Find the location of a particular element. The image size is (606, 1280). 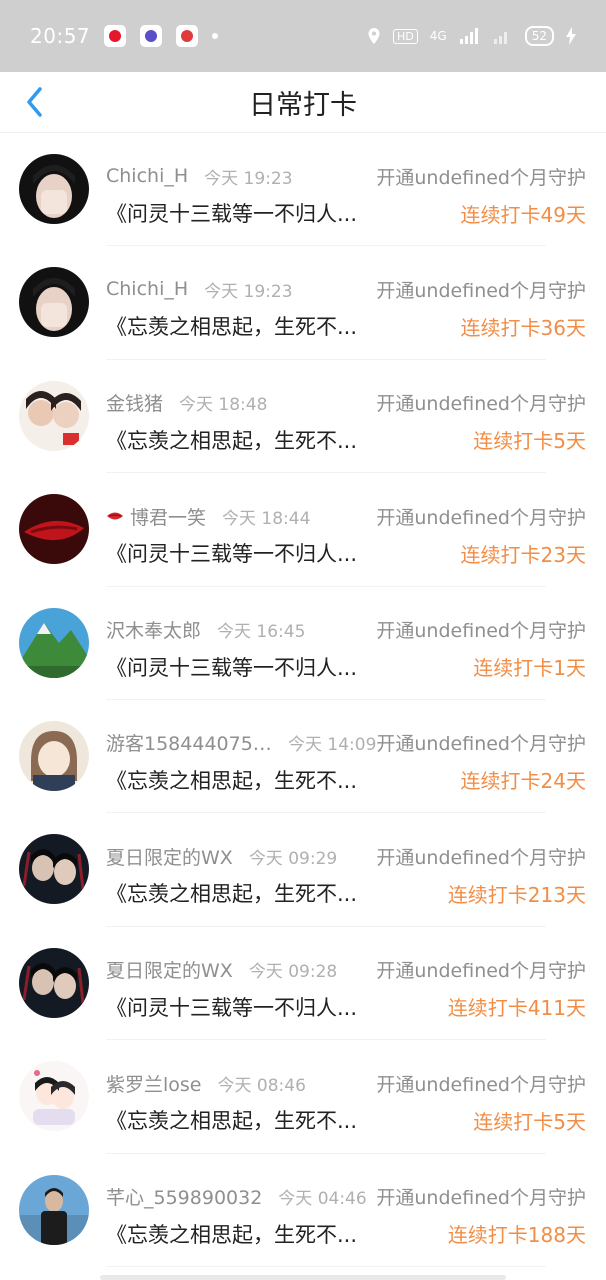

signal-secondary-icon is located at coordinates (500, 38).